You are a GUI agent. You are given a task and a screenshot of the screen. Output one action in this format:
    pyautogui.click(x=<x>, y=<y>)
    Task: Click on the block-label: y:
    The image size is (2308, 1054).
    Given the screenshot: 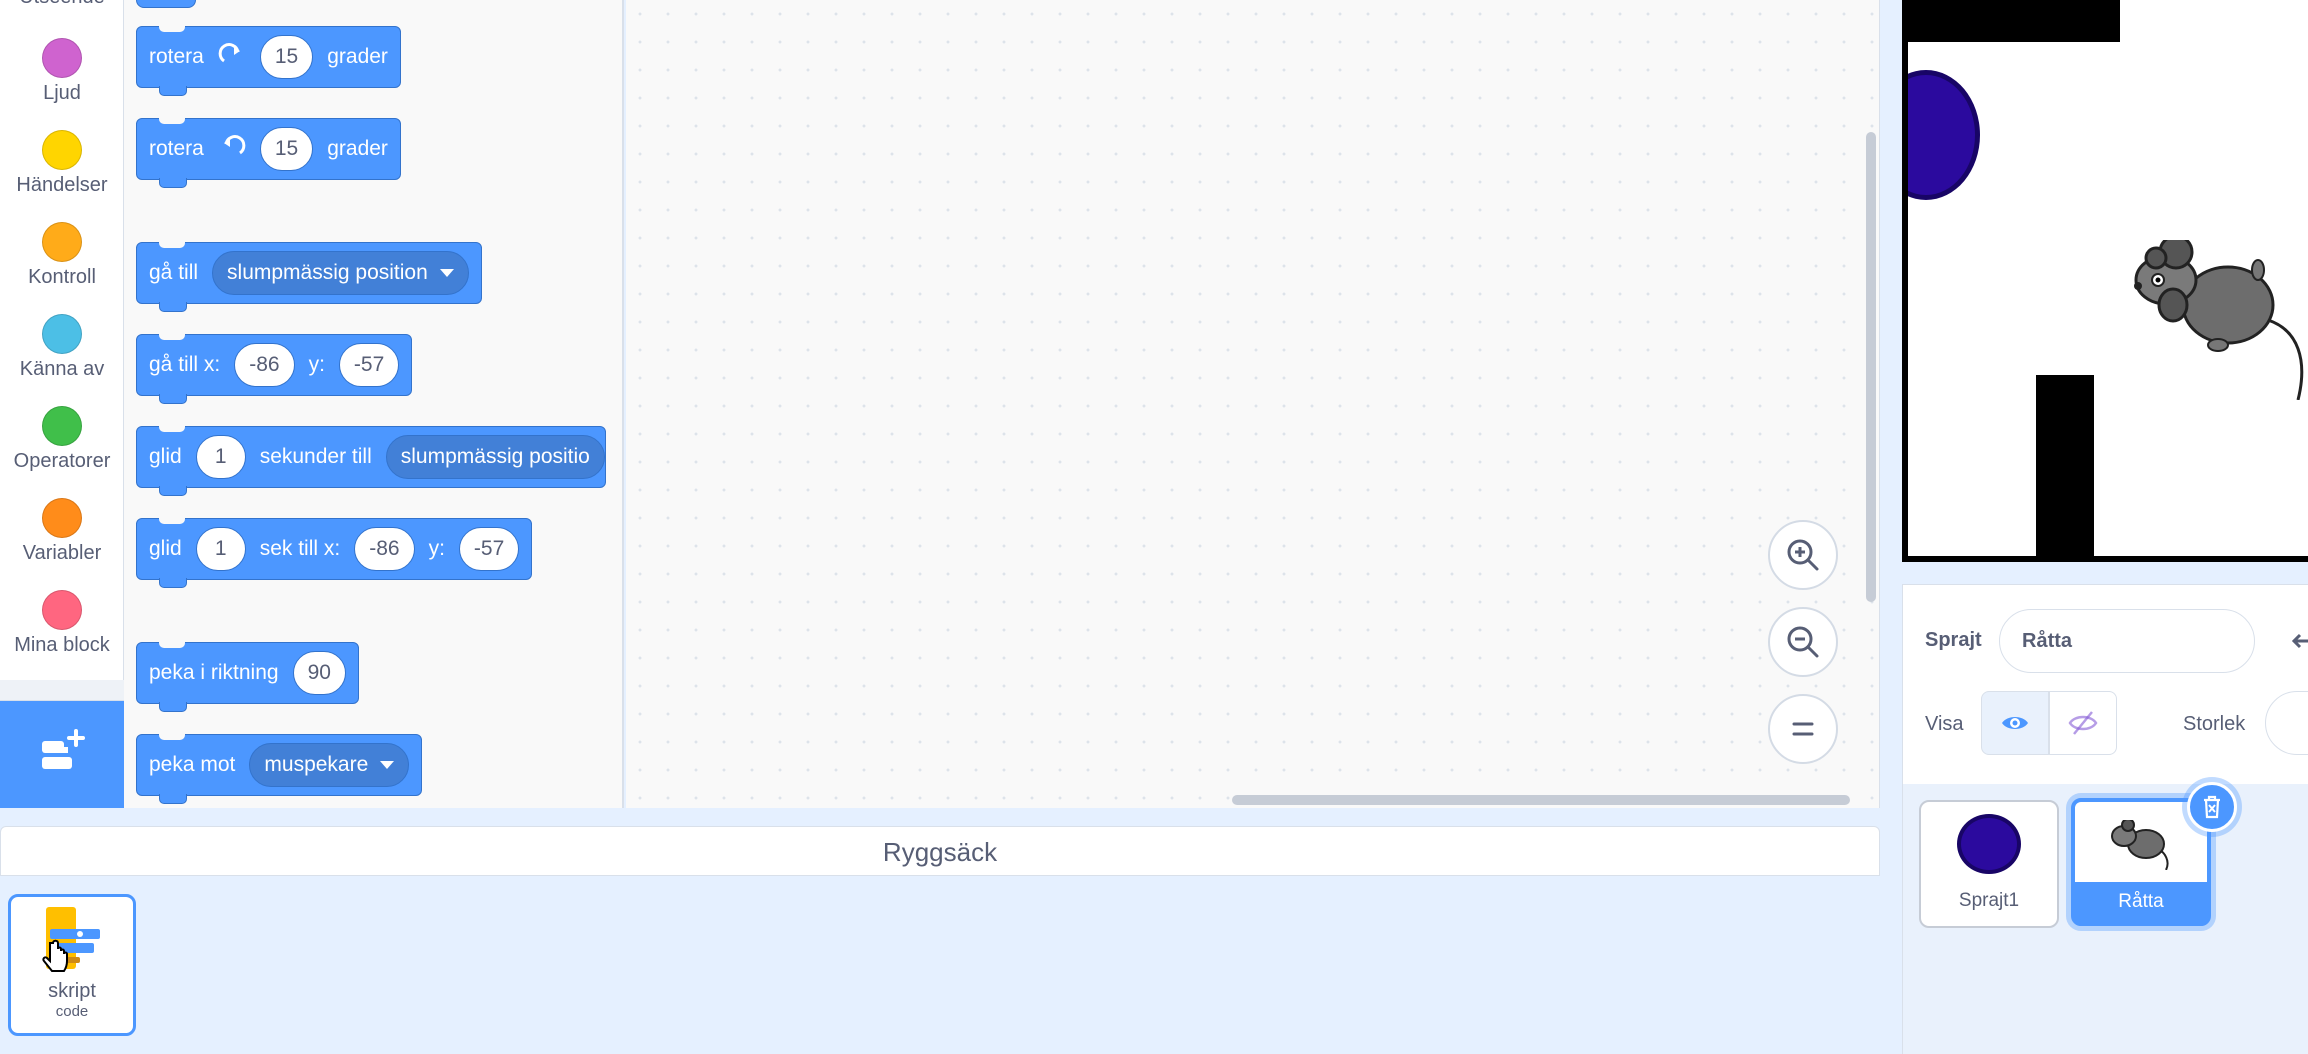 What is the action you would take?
    pyautogui.click(x=316, y=364)
    